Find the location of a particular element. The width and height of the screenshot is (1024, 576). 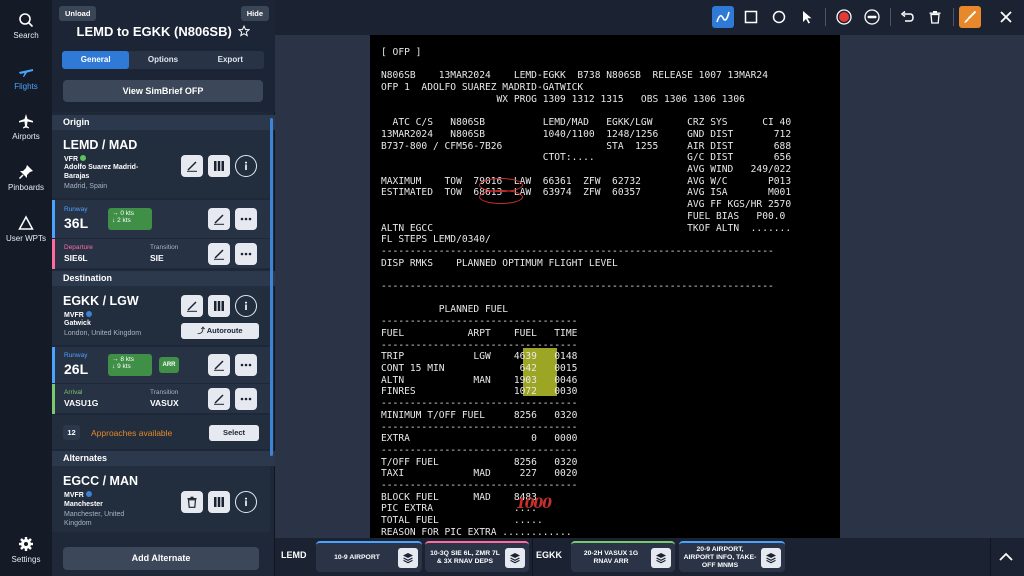

ofp-line: EXTRA 0 0000 is located at coordinates (479, 439).